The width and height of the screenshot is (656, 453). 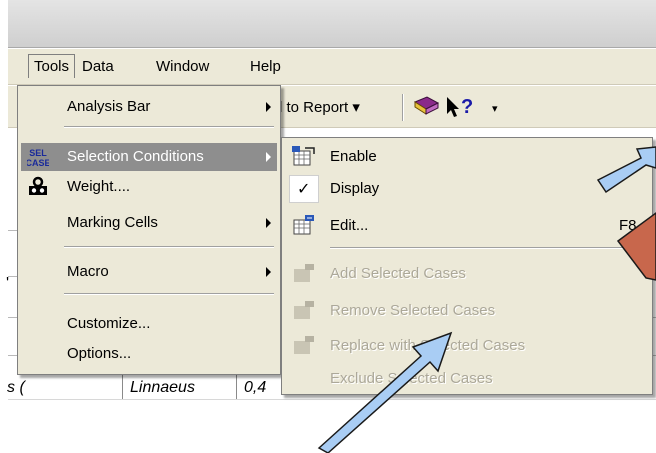 I want to click on annotation-marker-icon, so click(x=636, y=246).